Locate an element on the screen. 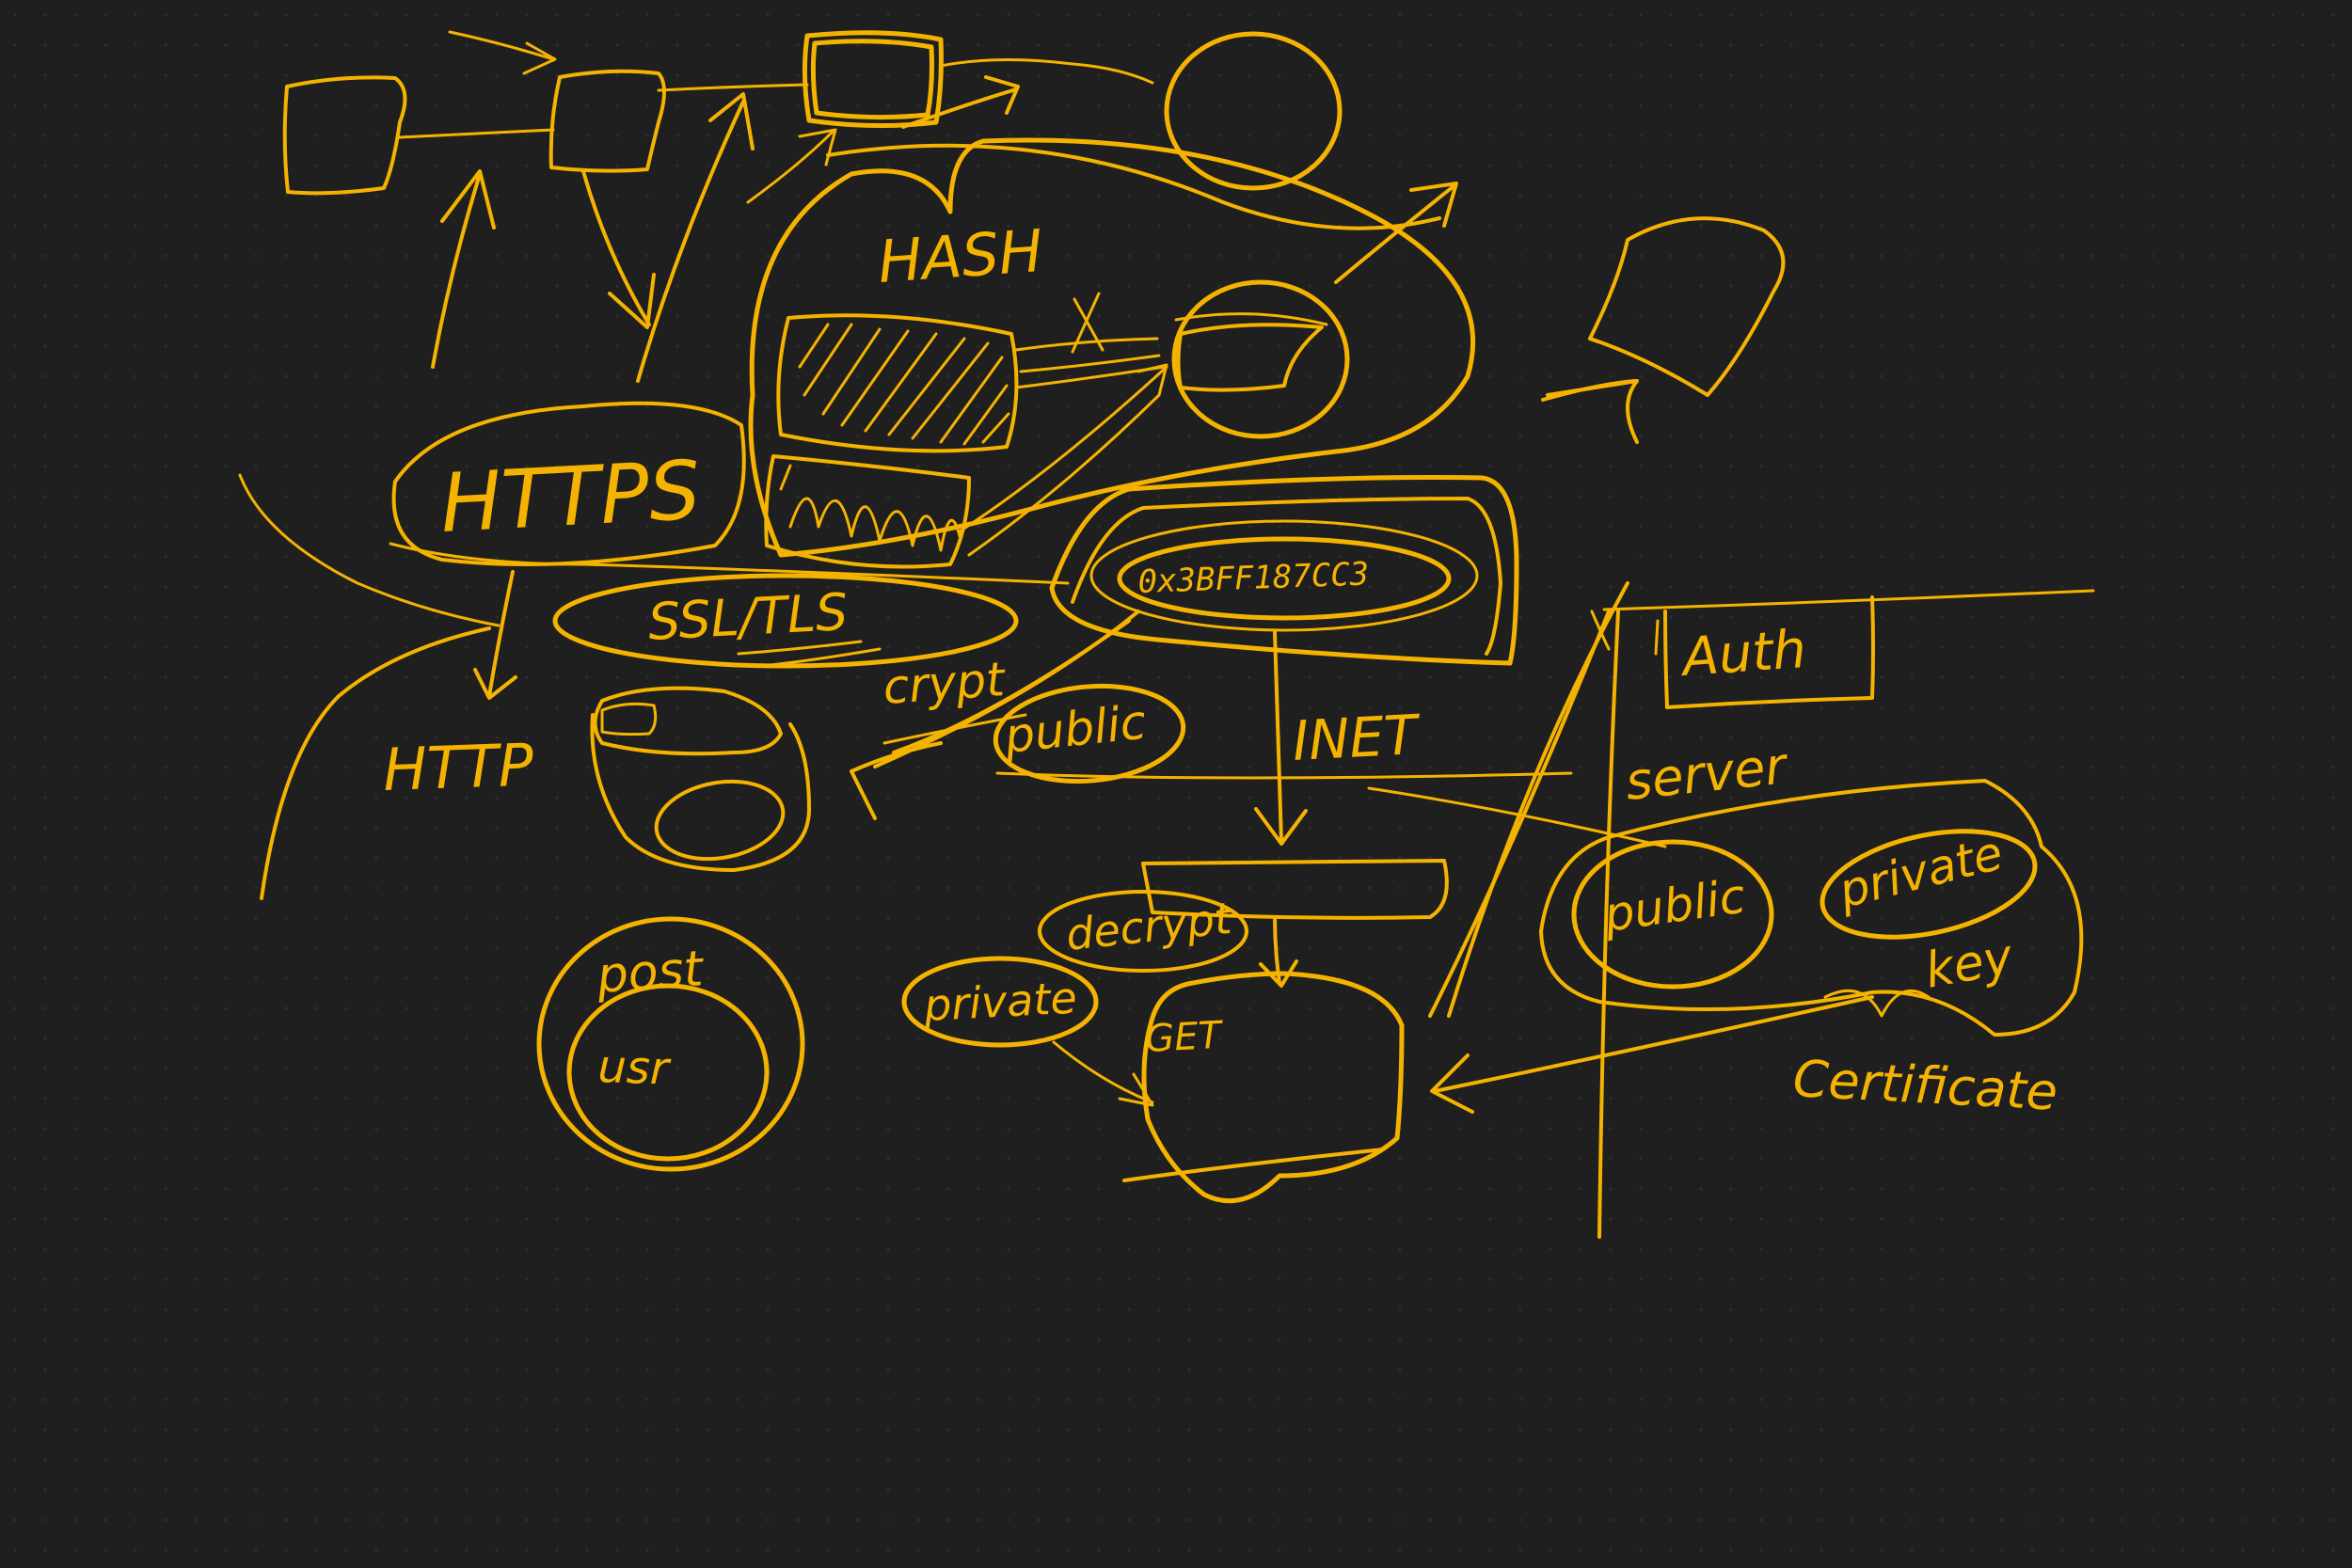 Image resolution: width=2352 pixels, height=1568 pixels. box-in-circle is located at coordinates (1250, 357).